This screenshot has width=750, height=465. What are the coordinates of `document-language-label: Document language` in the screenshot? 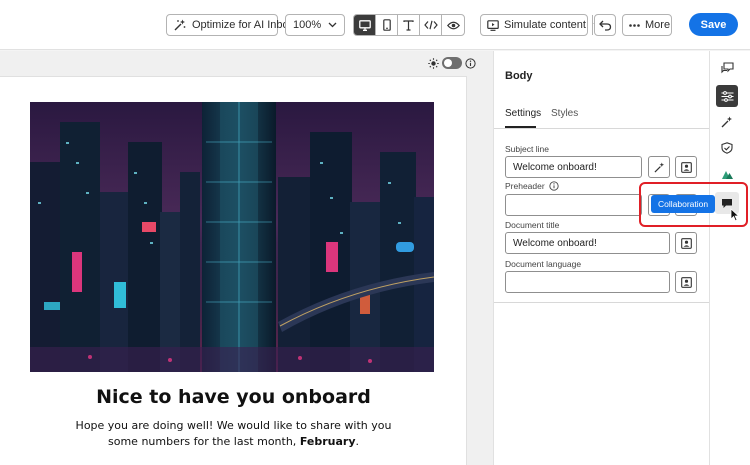 It's located at (543, 264).